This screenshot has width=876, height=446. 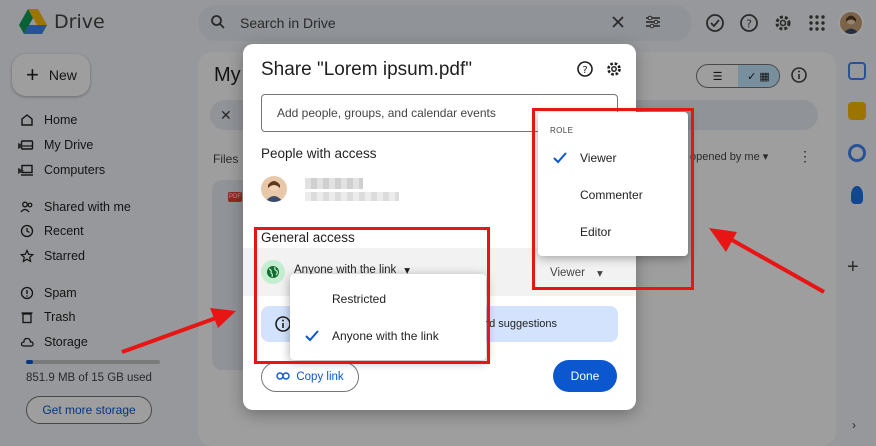 What do you see at coordinates (334, 183) in the screenshot?
I see `owner-name-redacted` at bounding box center [334, 183].